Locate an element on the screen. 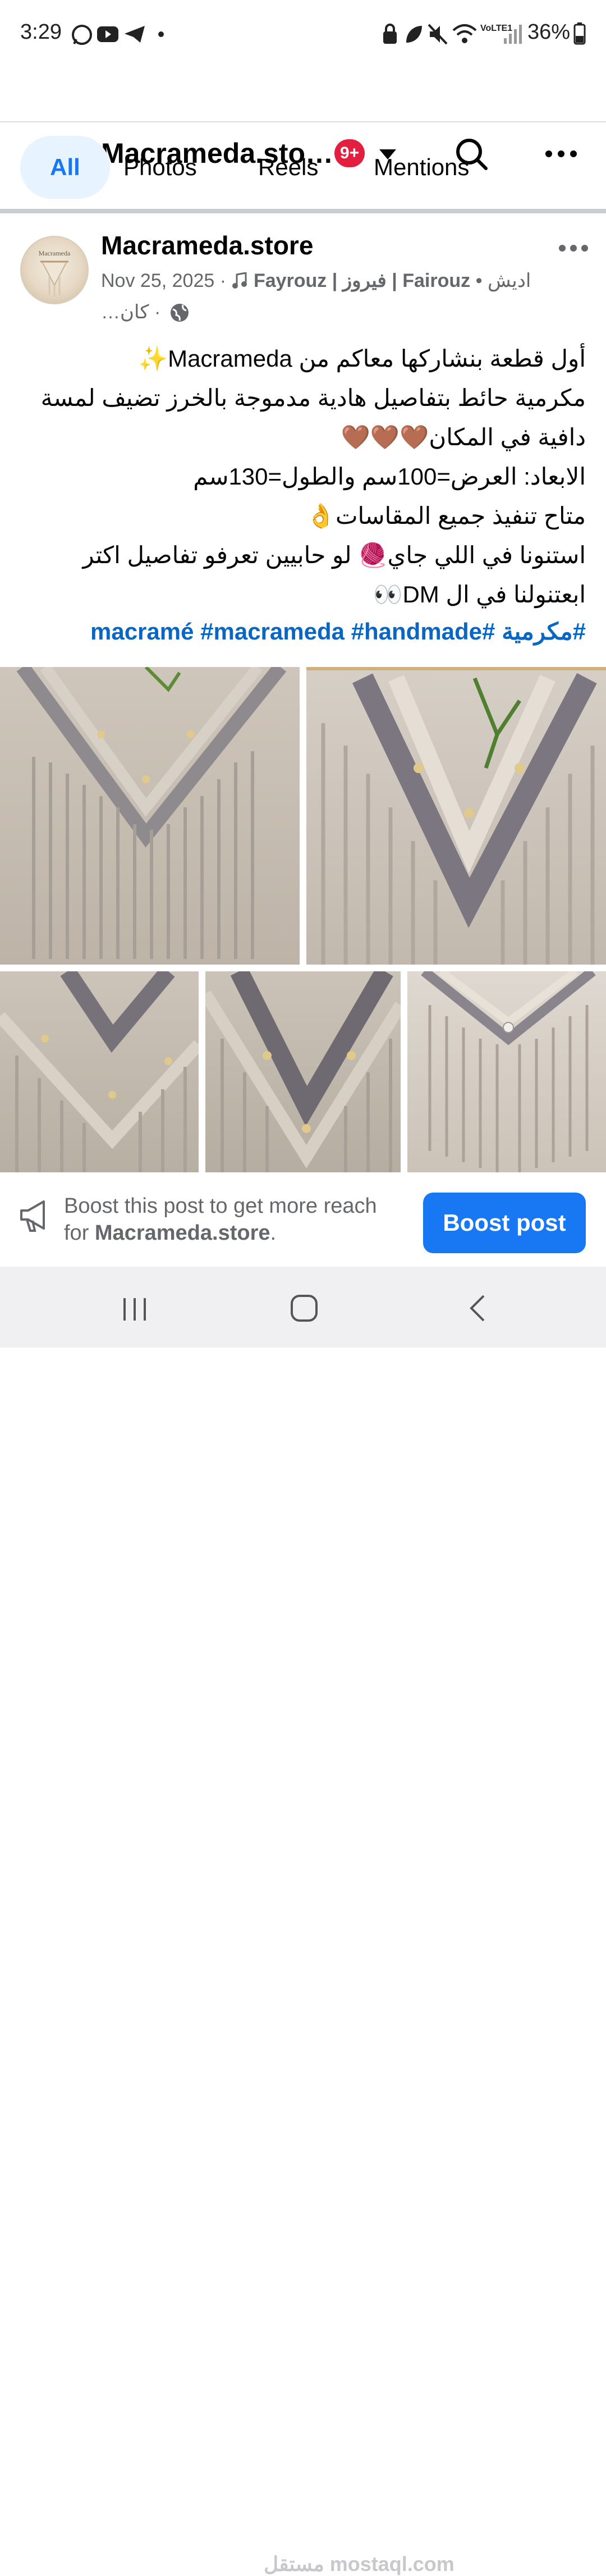 Image resolution: width=606 pixels, height=2576 pixels. boost-message-line2: for Macrameda.store. is located at coordinates (220, 1233).